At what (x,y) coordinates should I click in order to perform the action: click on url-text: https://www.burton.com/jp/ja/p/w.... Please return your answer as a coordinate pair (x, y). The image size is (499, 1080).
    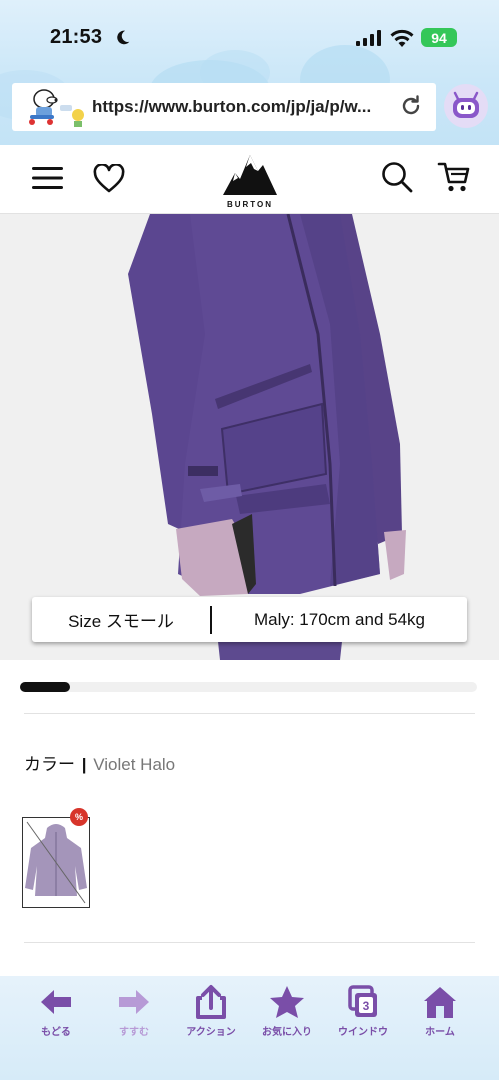
    Looking at the image, I should click on (232, 106).